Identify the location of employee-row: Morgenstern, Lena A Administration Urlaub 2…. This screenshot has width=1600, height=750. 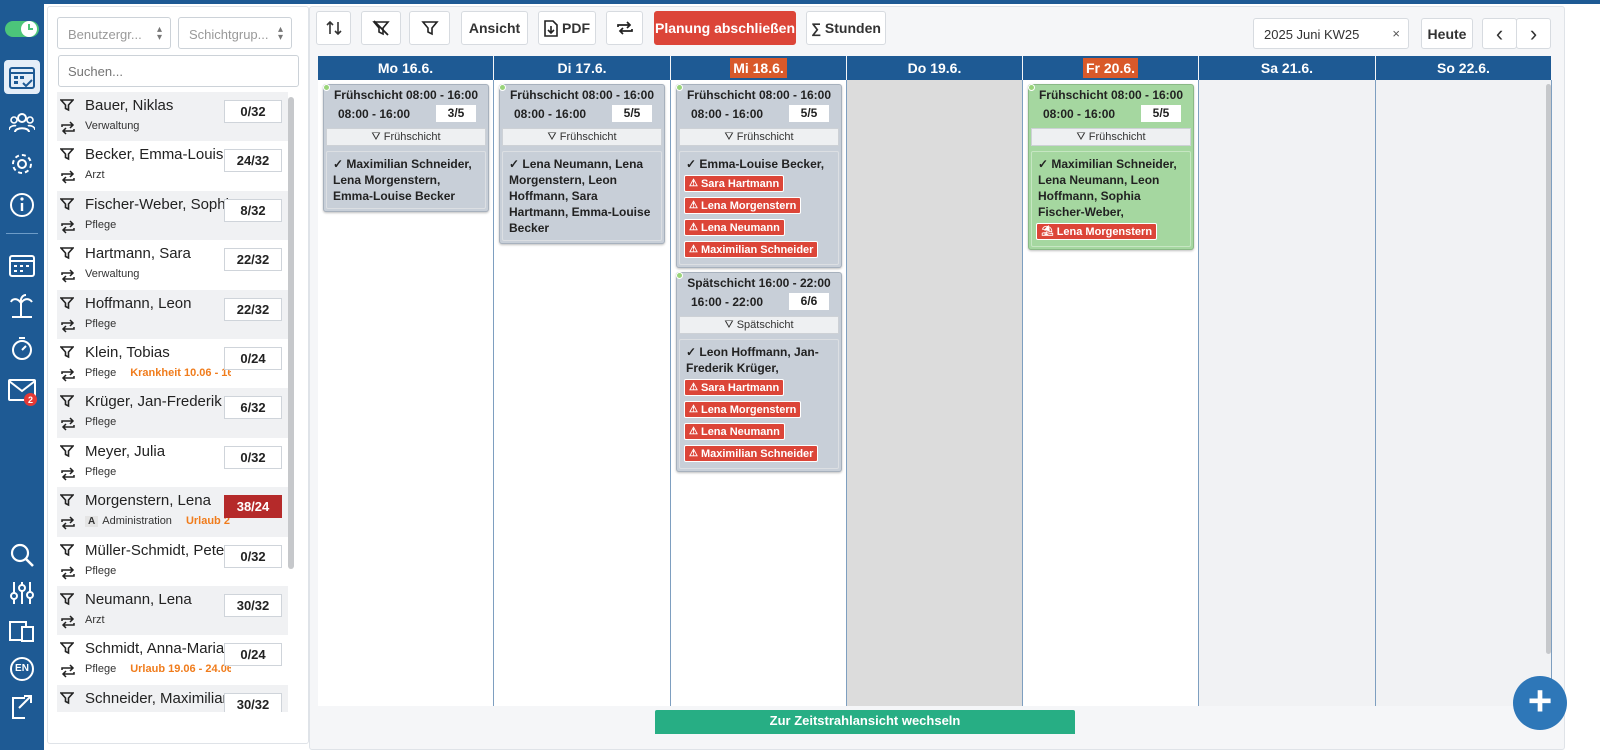
(172, 512).